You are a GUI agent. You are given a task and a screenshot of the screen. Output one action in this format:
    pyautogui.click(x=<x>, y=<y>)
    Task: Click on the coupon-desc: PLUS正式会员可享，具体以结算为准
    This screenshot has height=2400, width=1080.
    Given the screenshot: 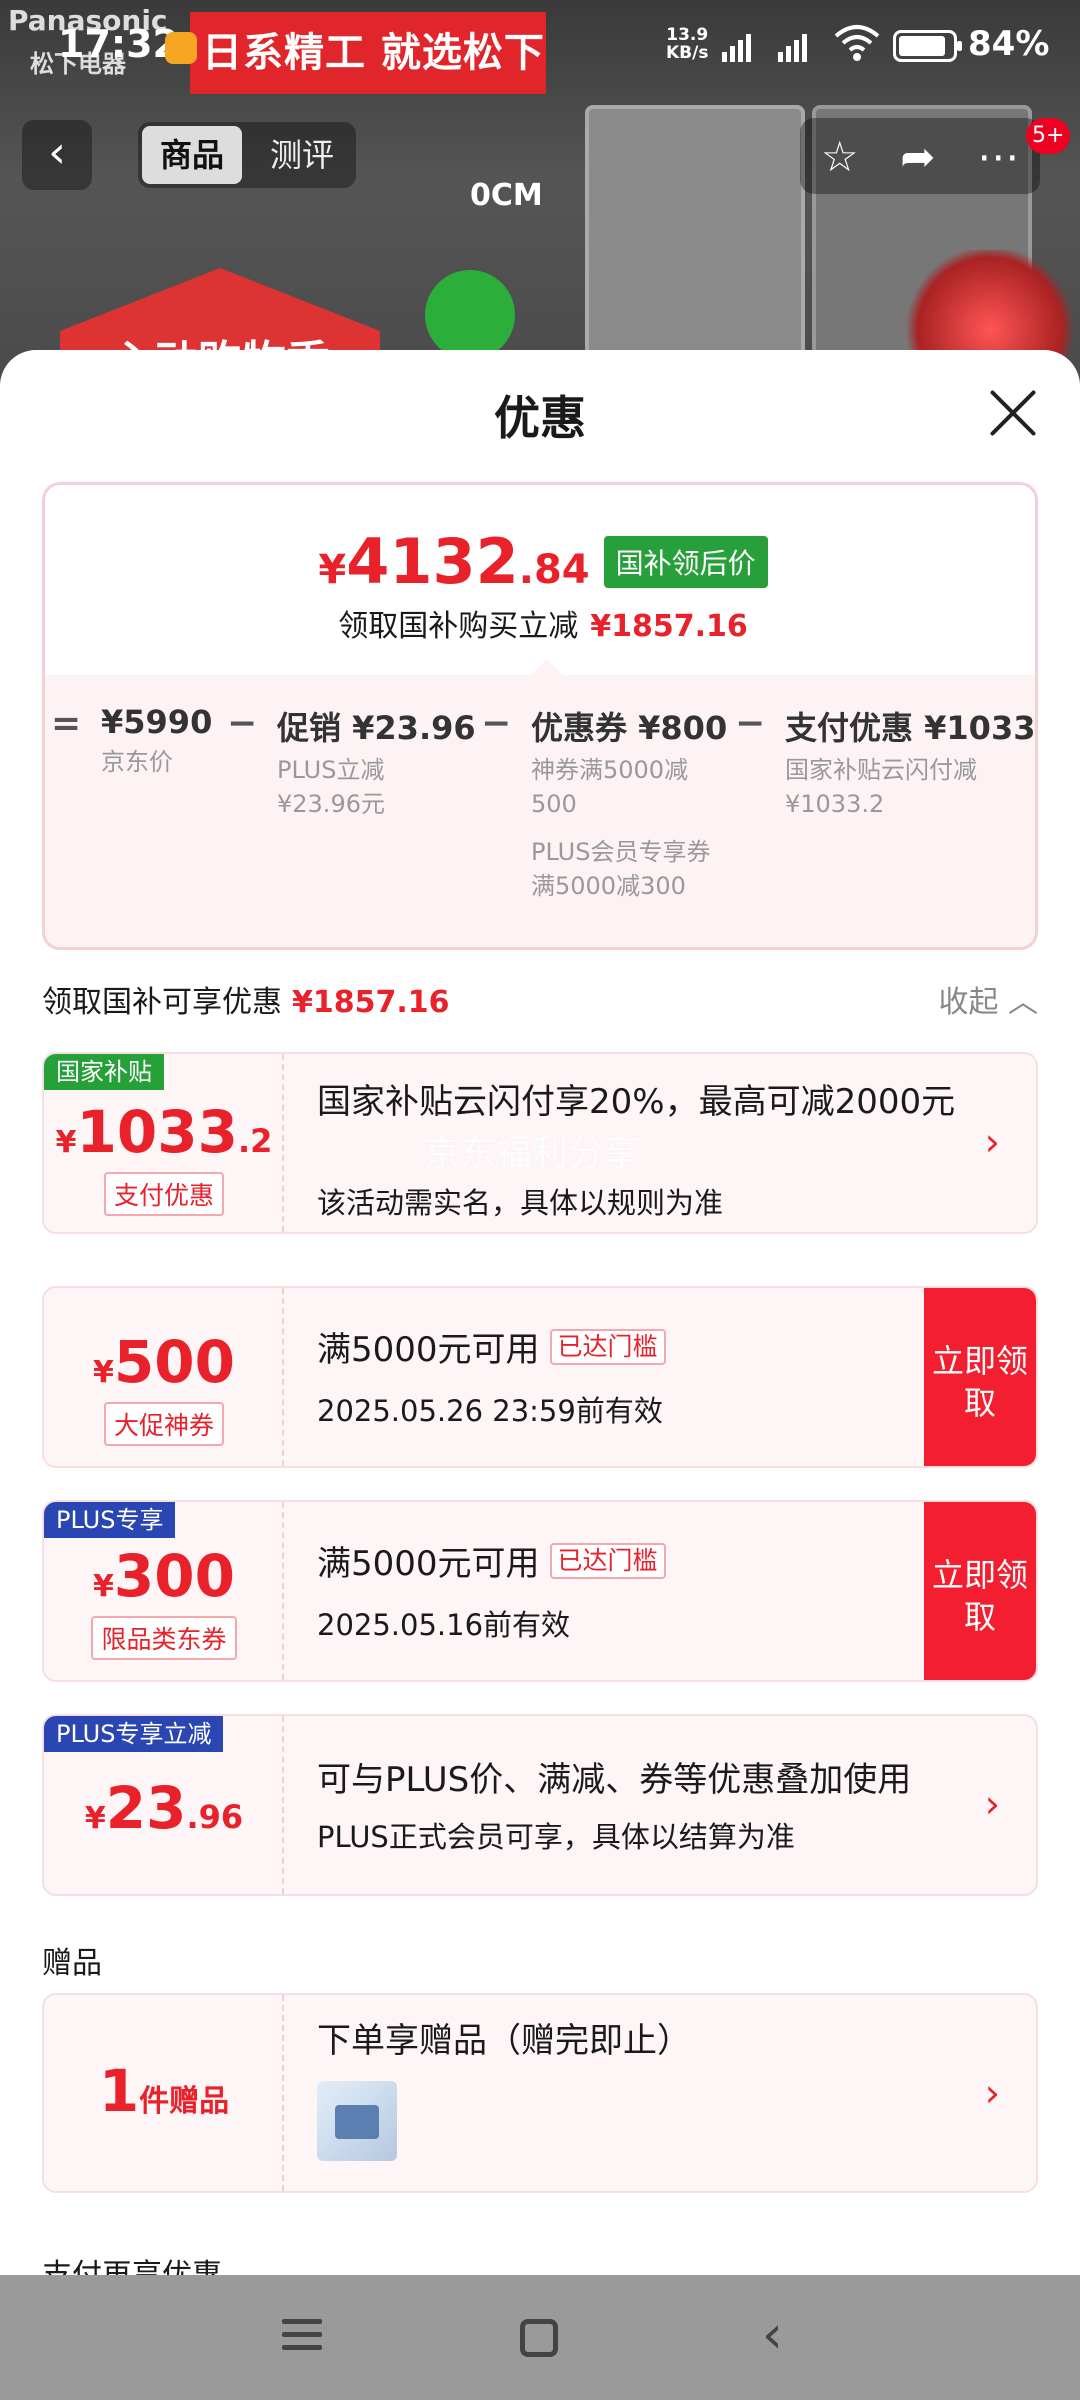 What is the action you would take?
    pyautogui.click(x=556, y=1837)
    